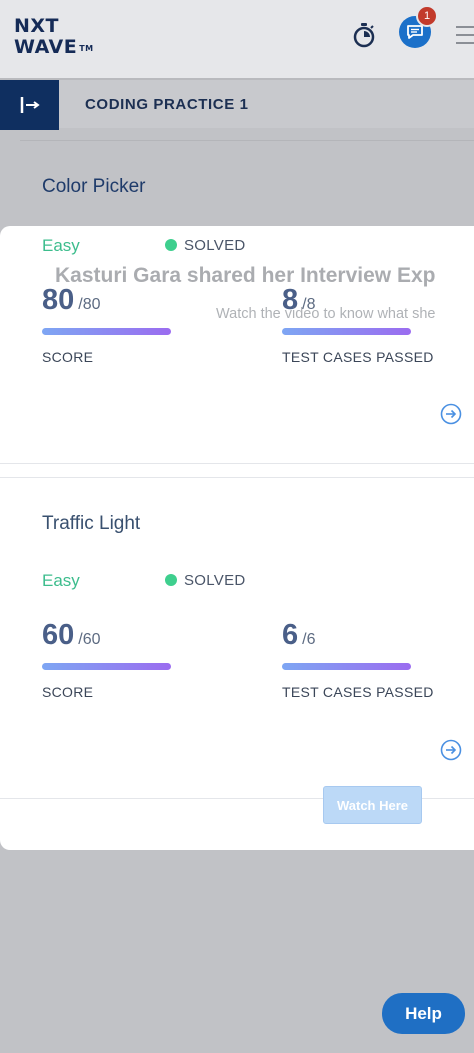 The height and width of the screenshot is (1053, 474). I want to click on chat-button: 1, so click(418, 27).